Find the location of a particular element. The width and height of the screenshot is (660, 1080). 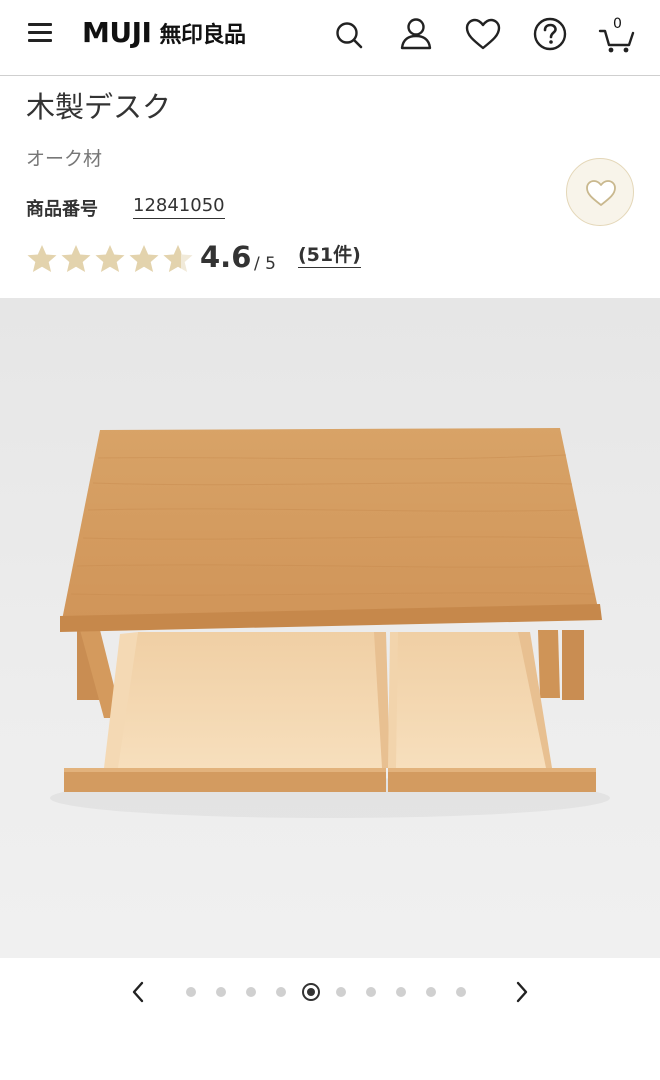

half-star-icon is located at coordinates (178, 258).